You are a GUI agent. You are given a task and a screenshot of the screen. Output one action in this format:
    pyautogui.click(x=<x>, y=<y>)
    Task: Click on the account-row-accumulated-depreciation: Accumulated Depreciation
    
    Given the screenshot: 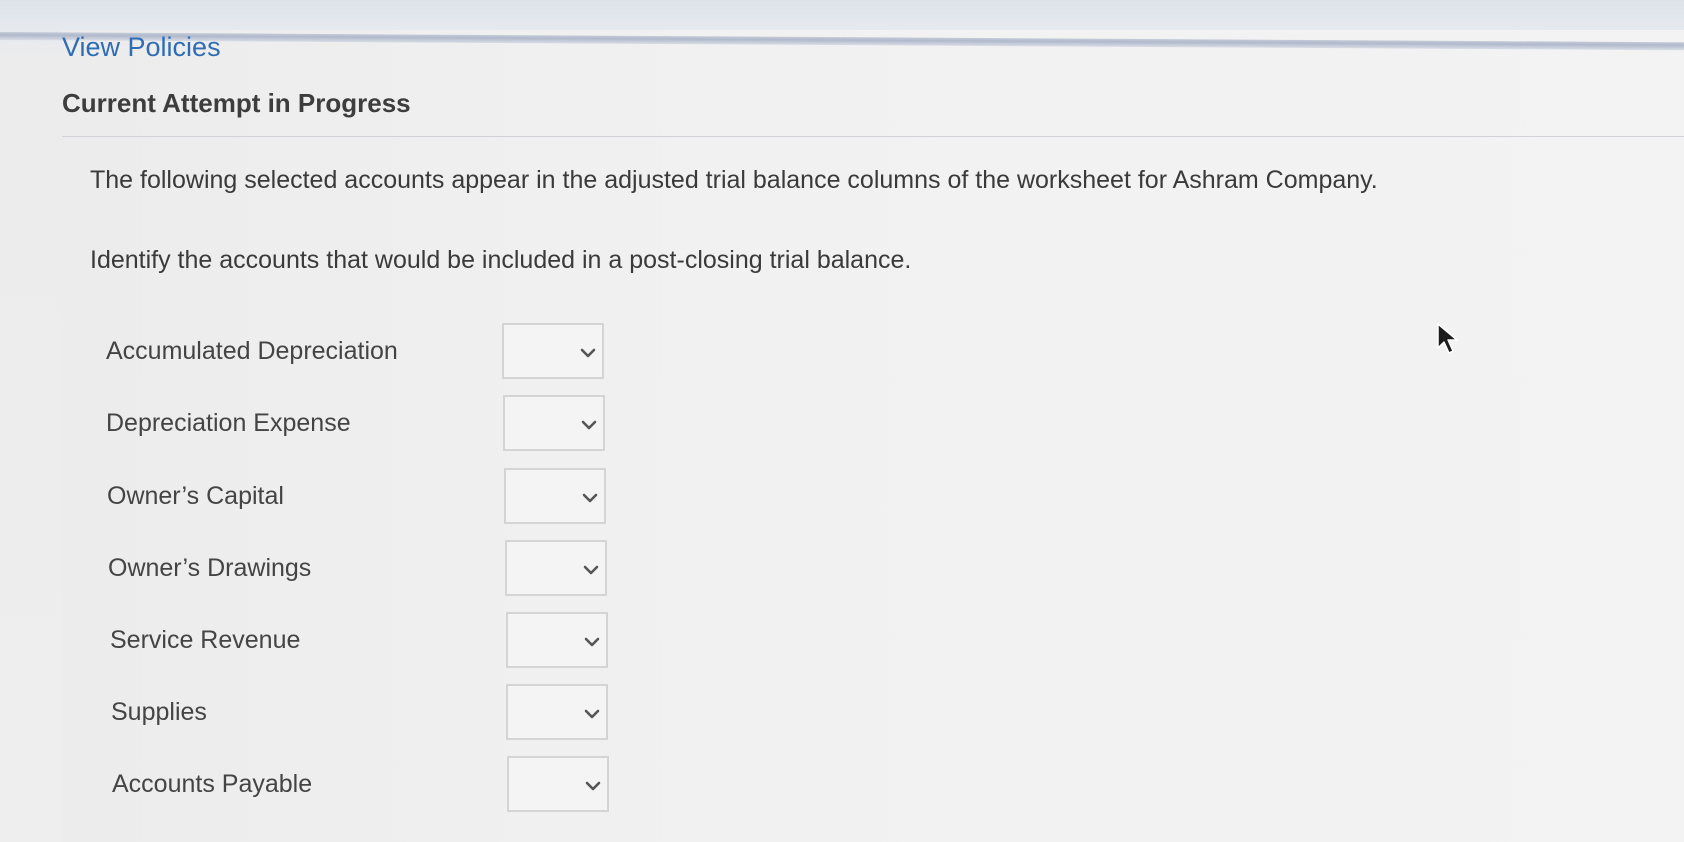 What is the action you would take?
    pyautogui.click(x=416, y=352)
    